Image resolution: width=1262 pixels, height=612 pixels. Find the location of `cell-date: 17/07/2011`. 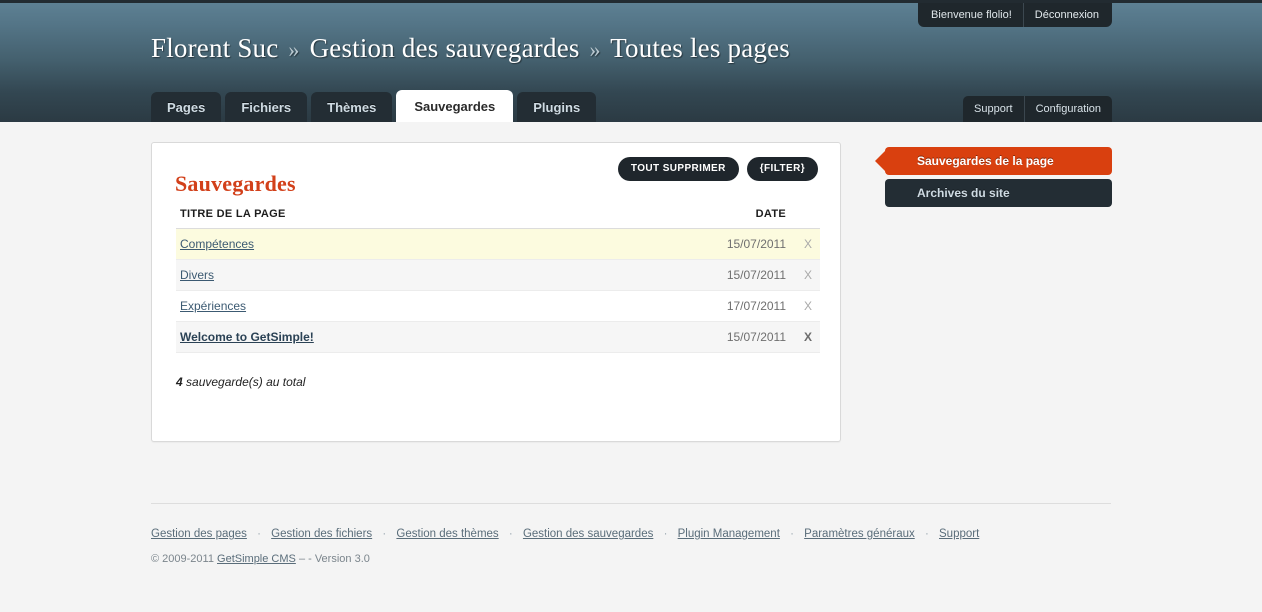

cell-date: 17/07/2011 is located at coordinates (689, 306).